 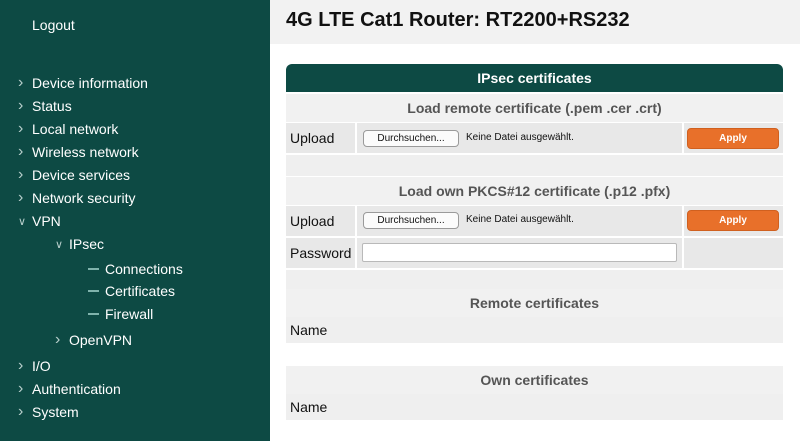 I want to click on password-label-cell: Password, so click(x=320, y=253).